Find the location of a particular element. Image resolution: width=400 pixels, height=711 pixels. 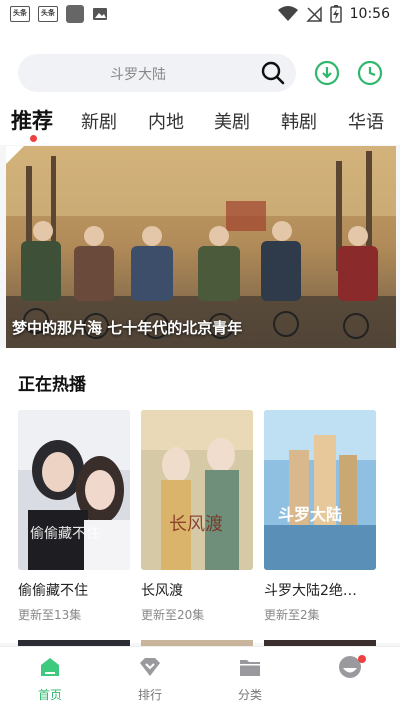

no-signal-icon is located at coordinates (313, 14).